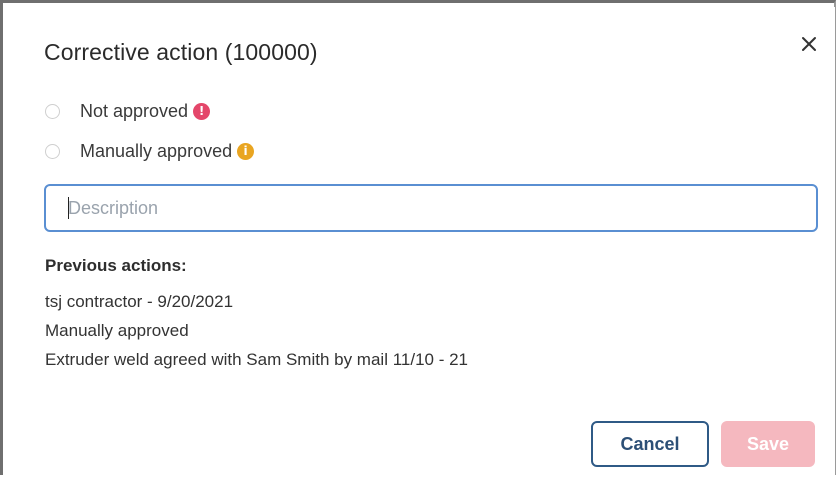  I want to click on option-not-approved: Not approved !, so click(128, 111).